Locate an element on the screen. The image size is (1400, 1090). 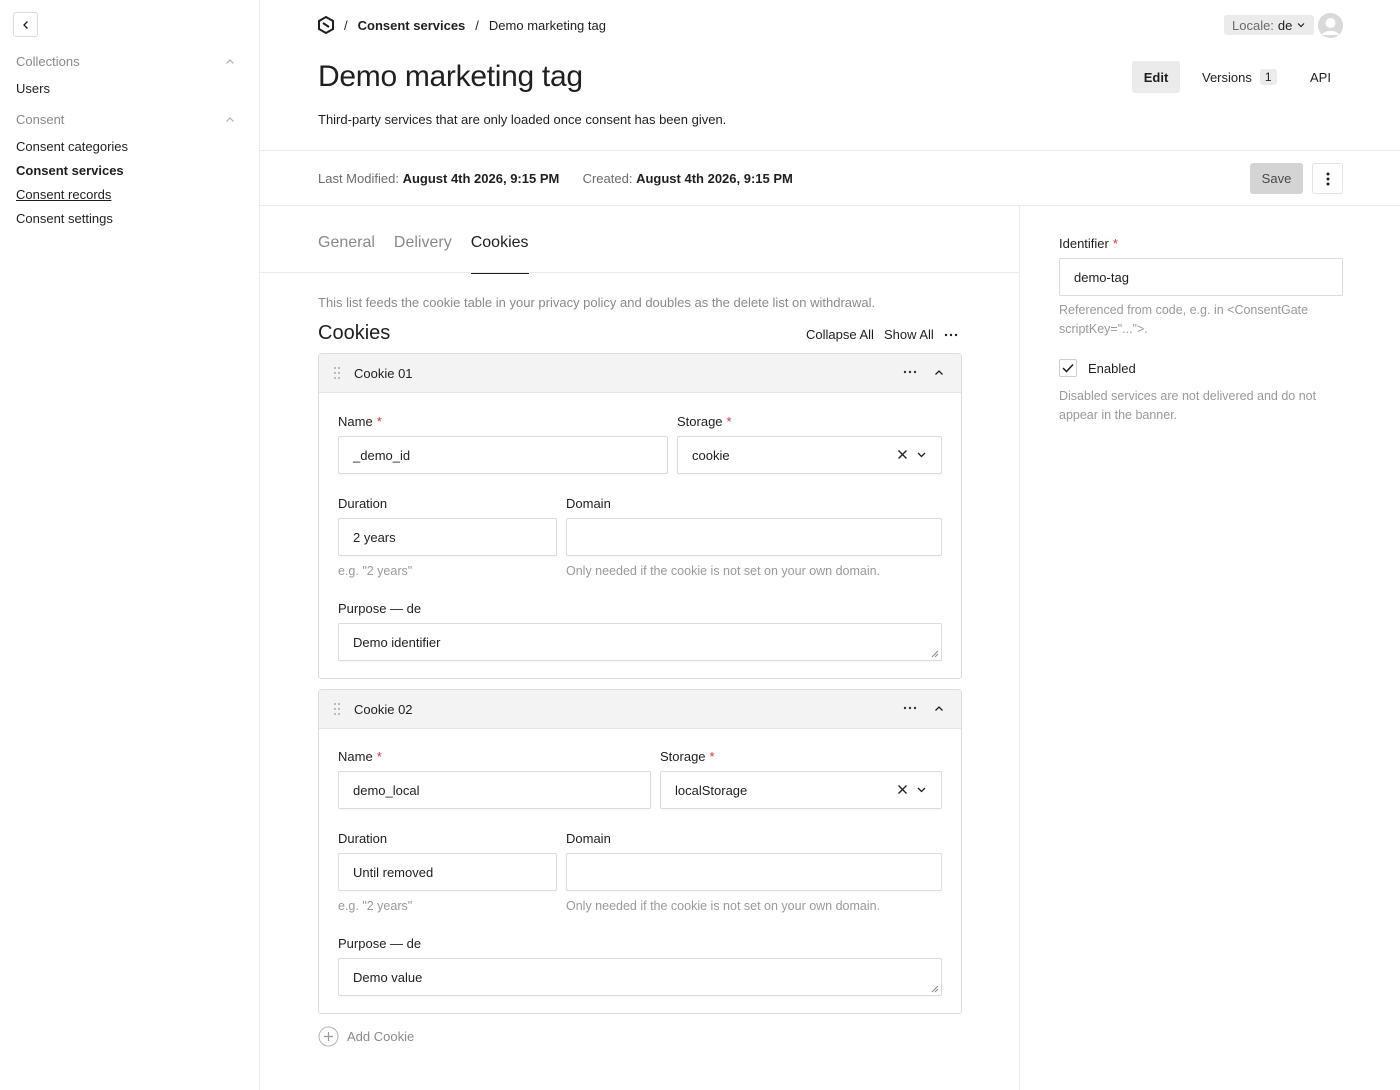
more-actions-button is located at coordinates (1327, 178).